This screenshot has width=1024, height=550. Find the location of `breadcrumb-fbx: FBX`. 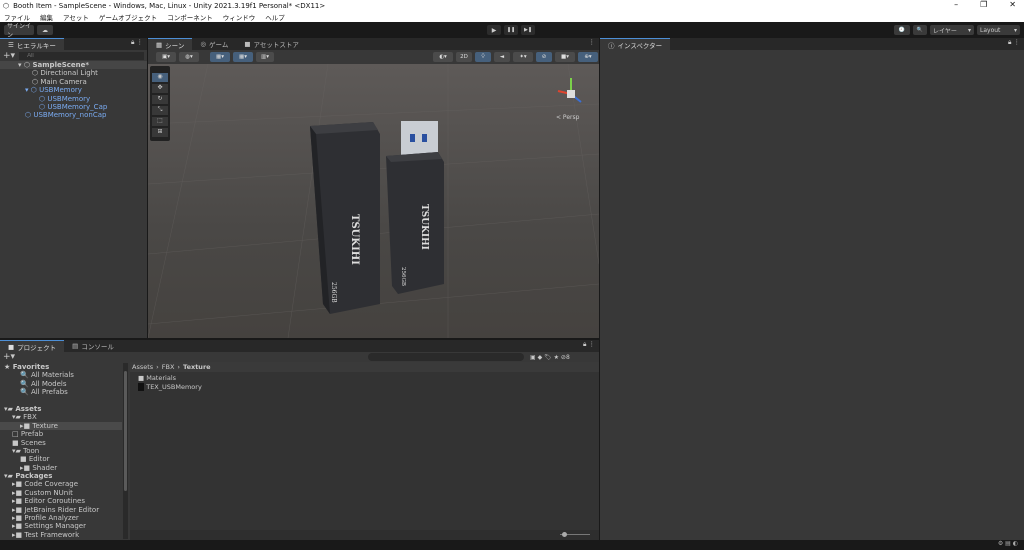

breadcrumb-fbx: FBX is located at coordinates (168, 367).